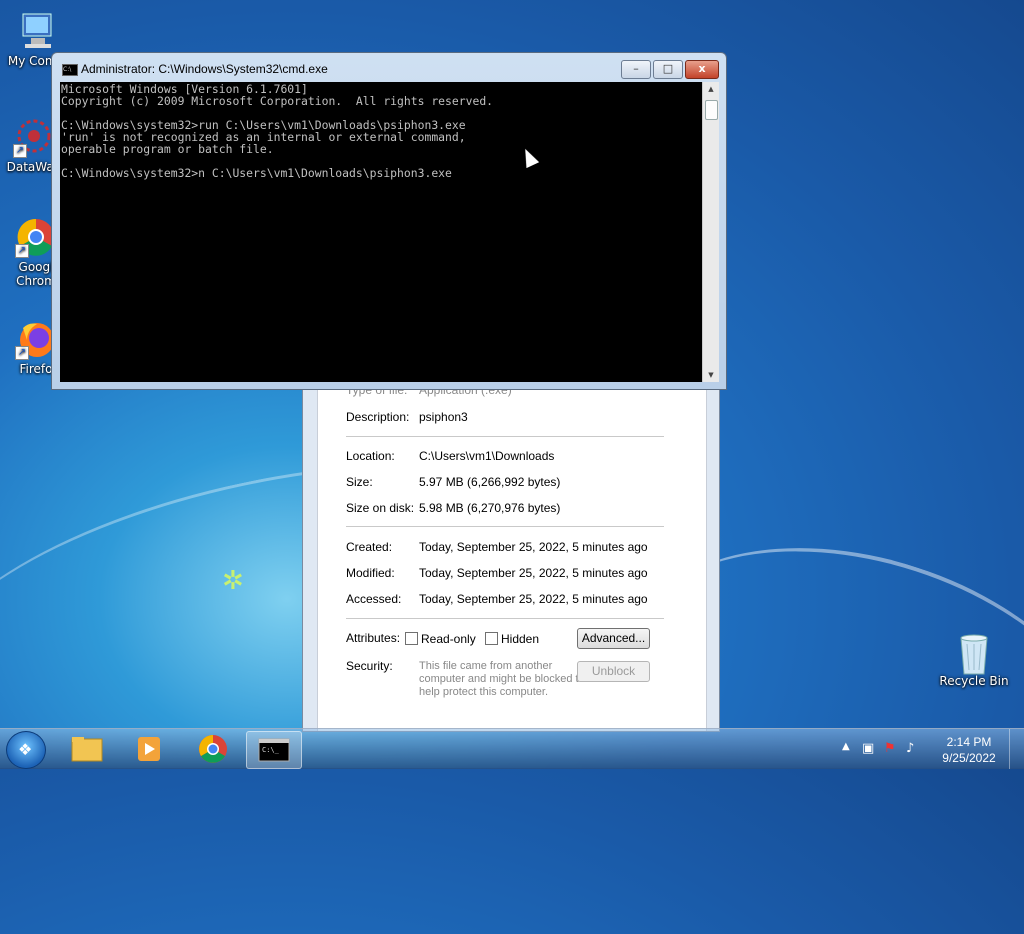  I want to click on network-icon: ▣, so click(868, 748).